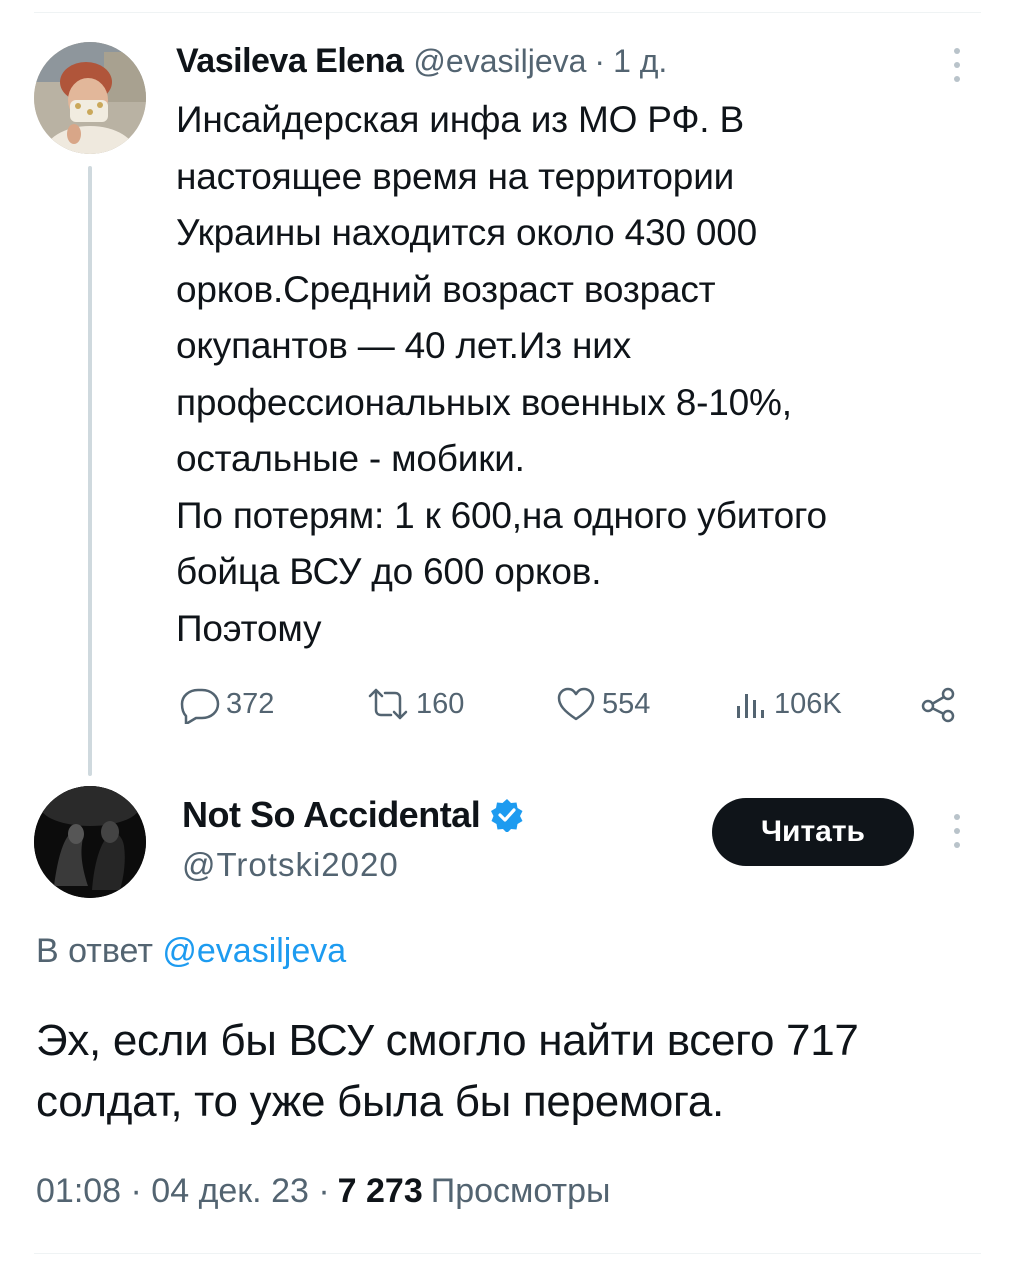  What do you see at coordinates (94, 951) in the screenshot?
I see `reply-prefix: В ответ` at bounding box center [94, 951].